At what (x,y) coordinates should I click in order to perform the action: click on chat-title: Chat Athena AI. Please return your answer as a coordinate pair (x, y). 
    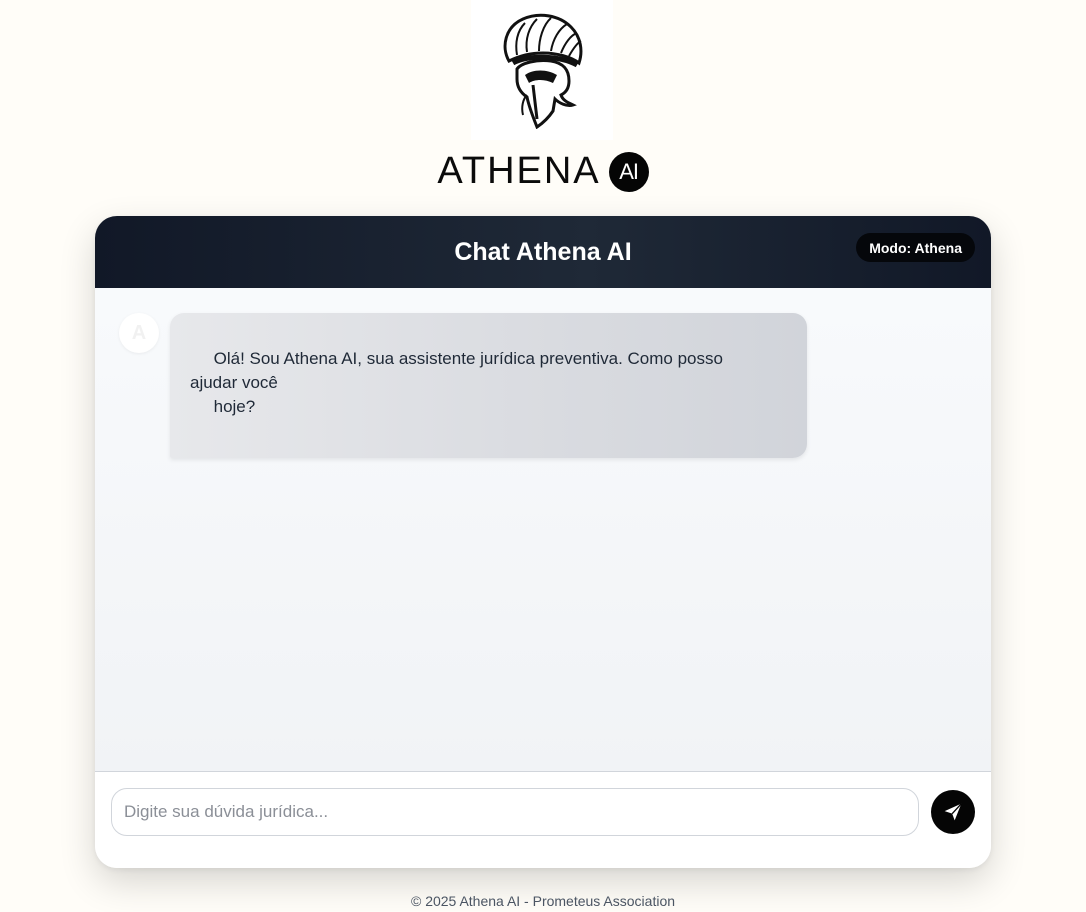
    Looking at the image, I should click on (543, 251).